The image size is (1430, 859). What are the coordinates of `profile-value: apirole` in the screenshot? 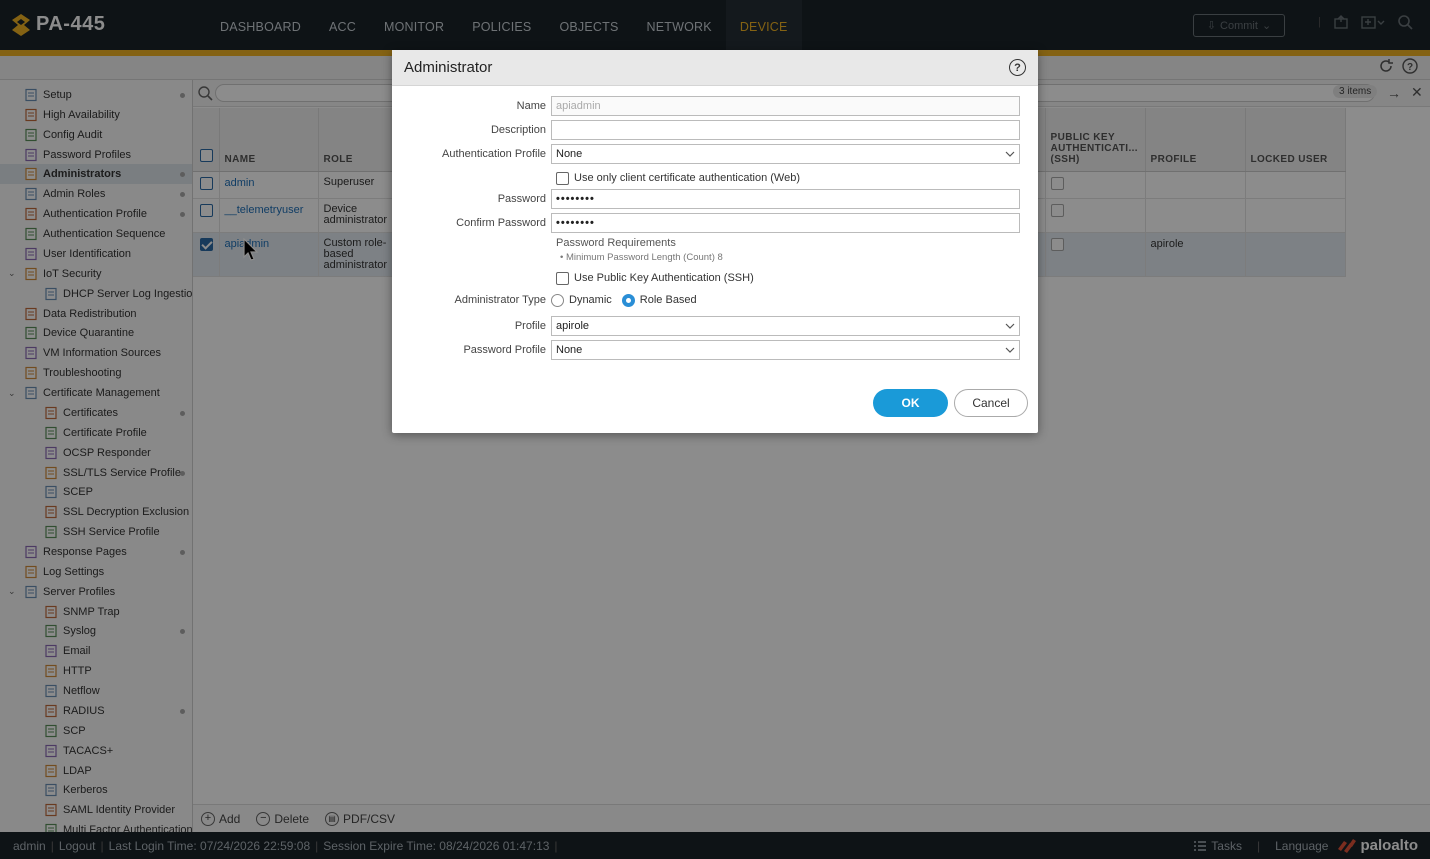 It's located at (573, 326).